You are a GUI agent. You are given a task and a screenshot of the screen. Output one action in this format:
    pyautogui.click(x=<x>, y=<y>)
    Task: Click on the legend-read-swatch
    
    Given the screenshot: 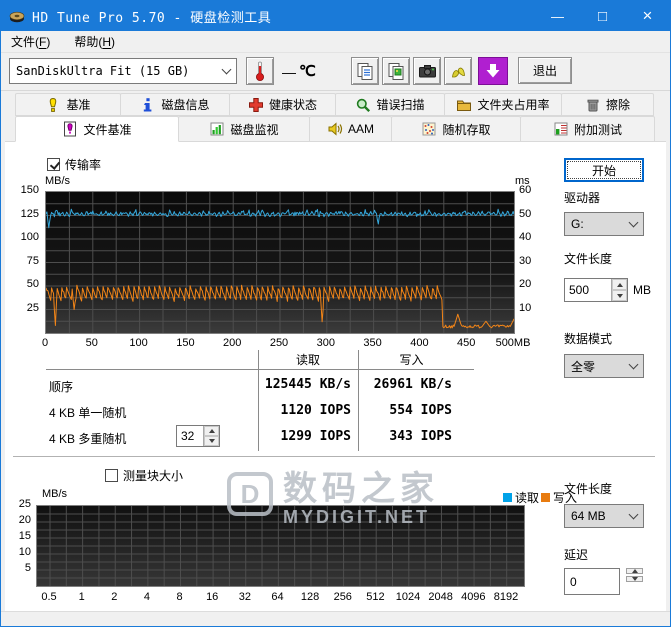 What is the action you would take?
    pyautogui.click(x=507, y=497)
    